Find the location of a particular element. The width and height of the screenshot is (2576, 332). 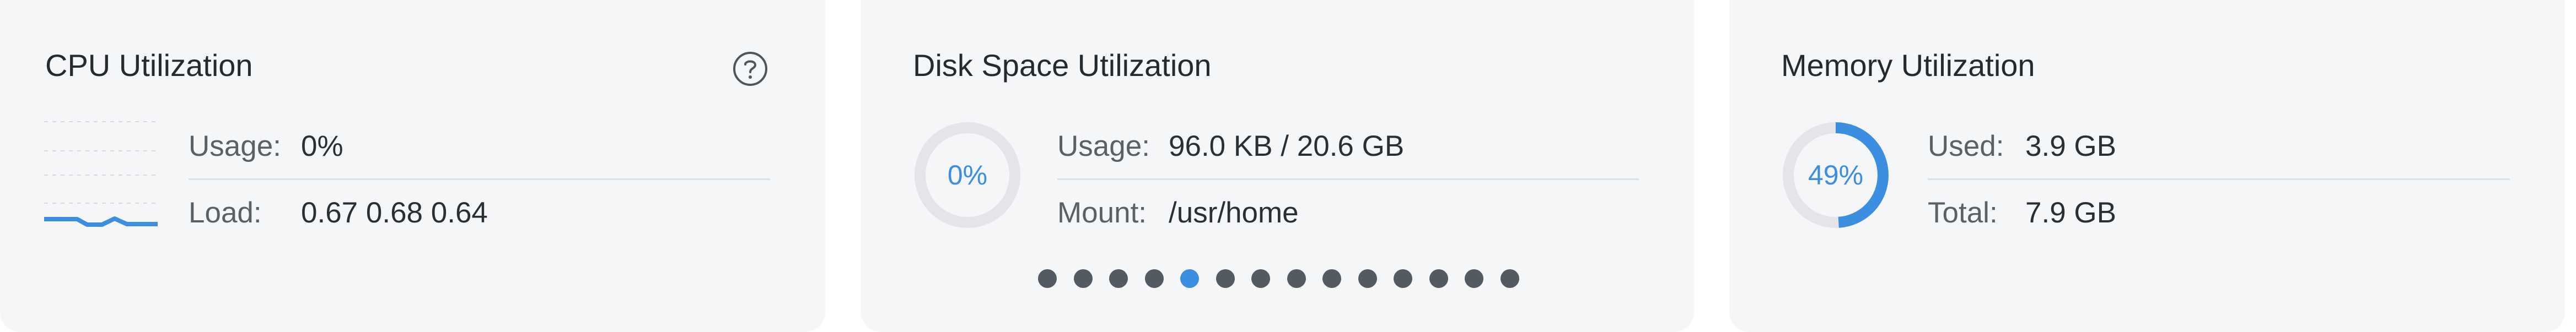

memory-total-label: Total: is located at coordinates (1963, 213).